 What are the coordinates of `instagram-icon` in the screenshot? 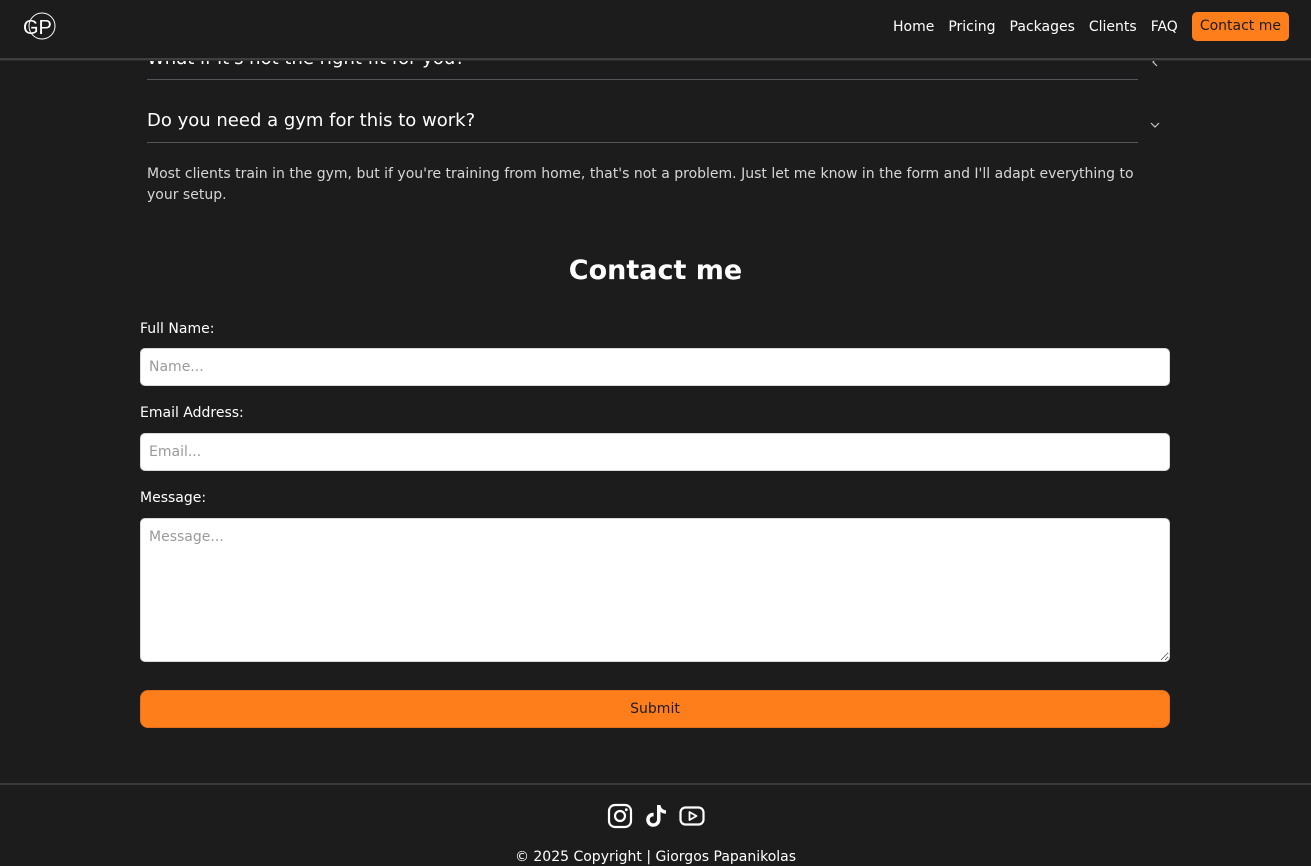 It's located at (620, 816).